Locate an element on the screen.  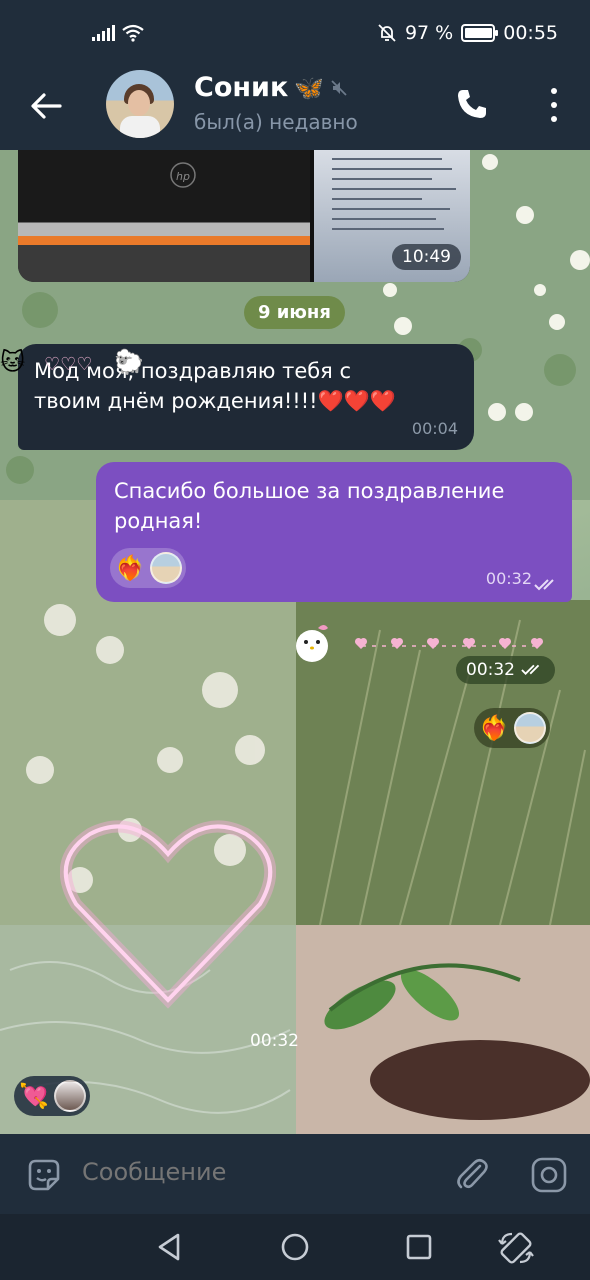
outgoing-message-line1: Спасибо большое за поздравление is located at coordinates (309, 491).